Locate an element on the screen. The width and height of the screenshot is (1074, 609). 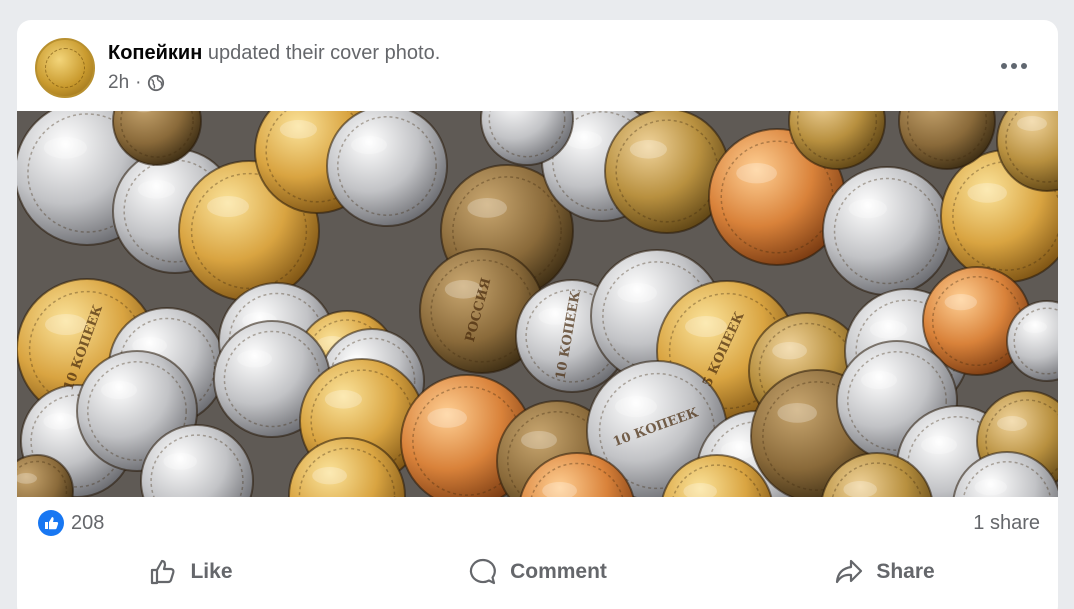
post-meta: 2h · is located at coordinates (136, 83).